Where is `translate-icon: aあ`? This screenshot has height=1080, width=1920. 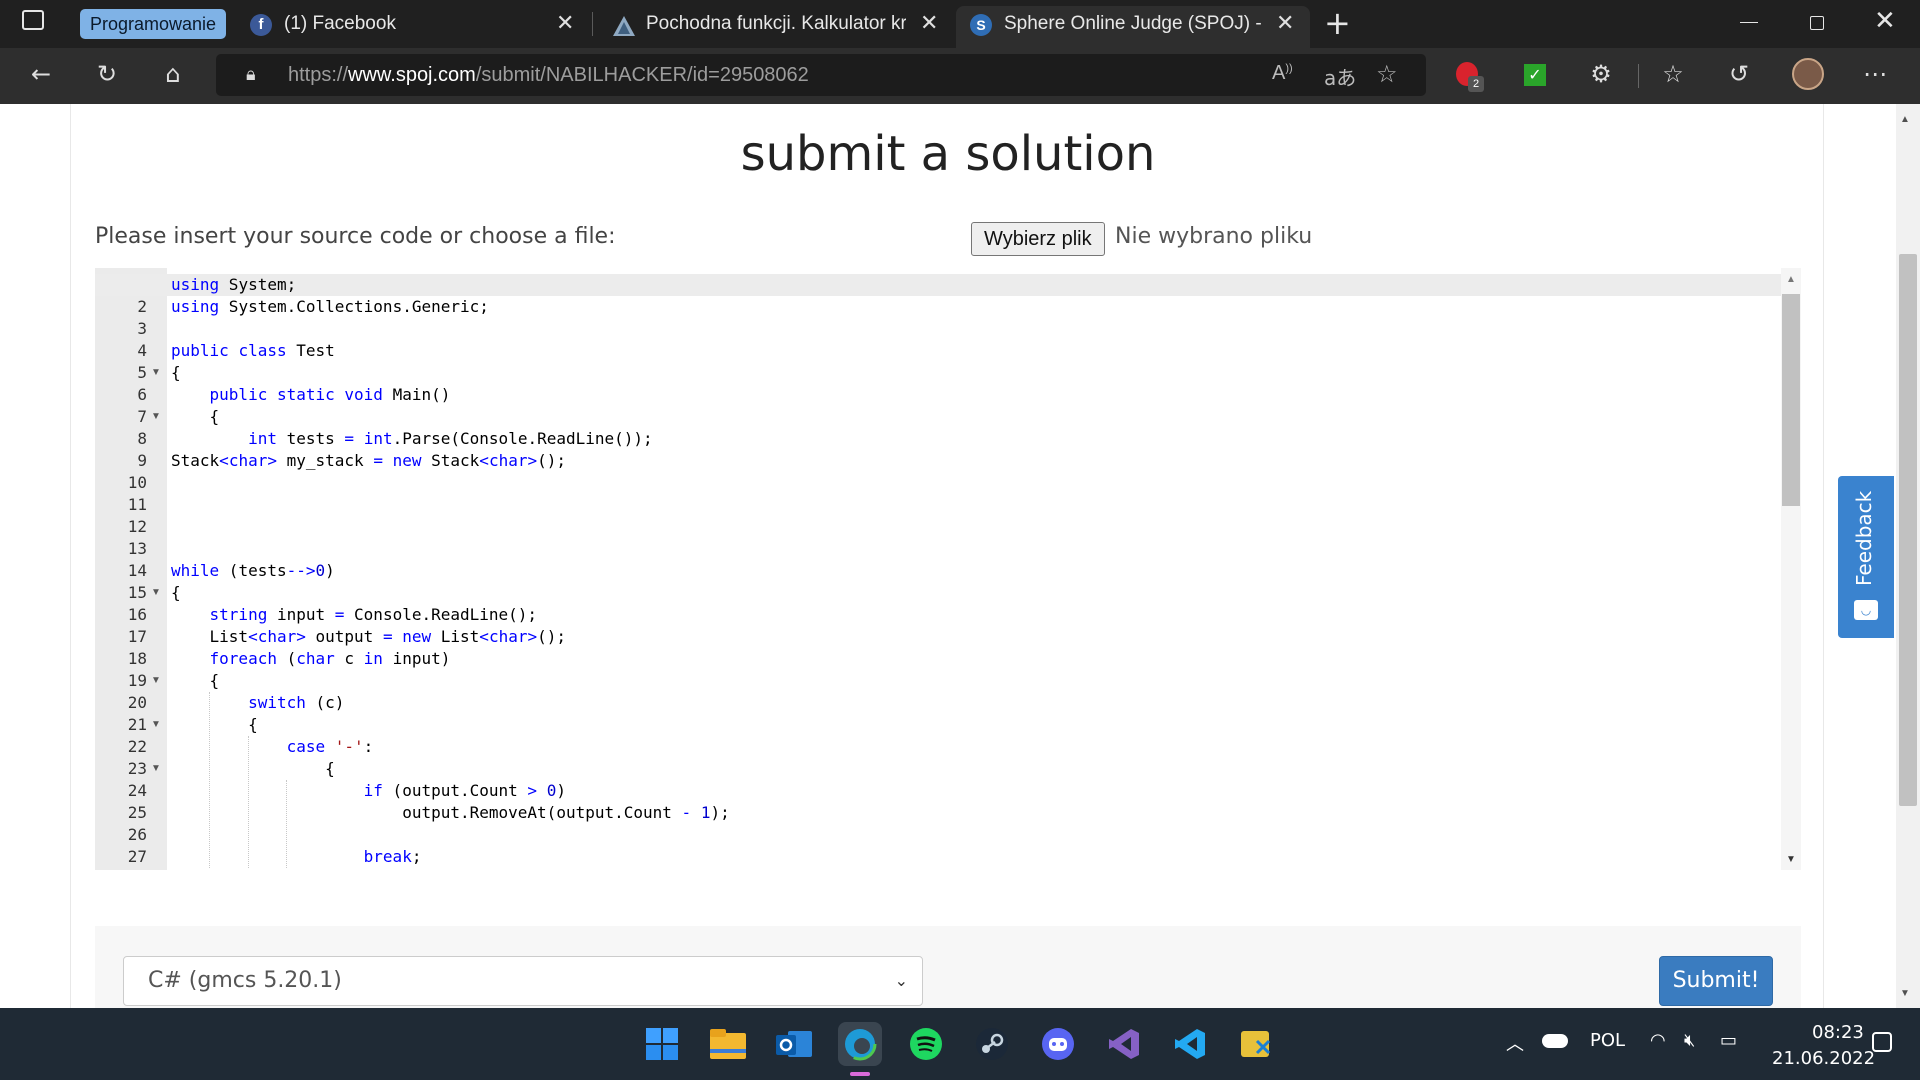 translate-icon: aあ is located at coordinates (1340, 76).